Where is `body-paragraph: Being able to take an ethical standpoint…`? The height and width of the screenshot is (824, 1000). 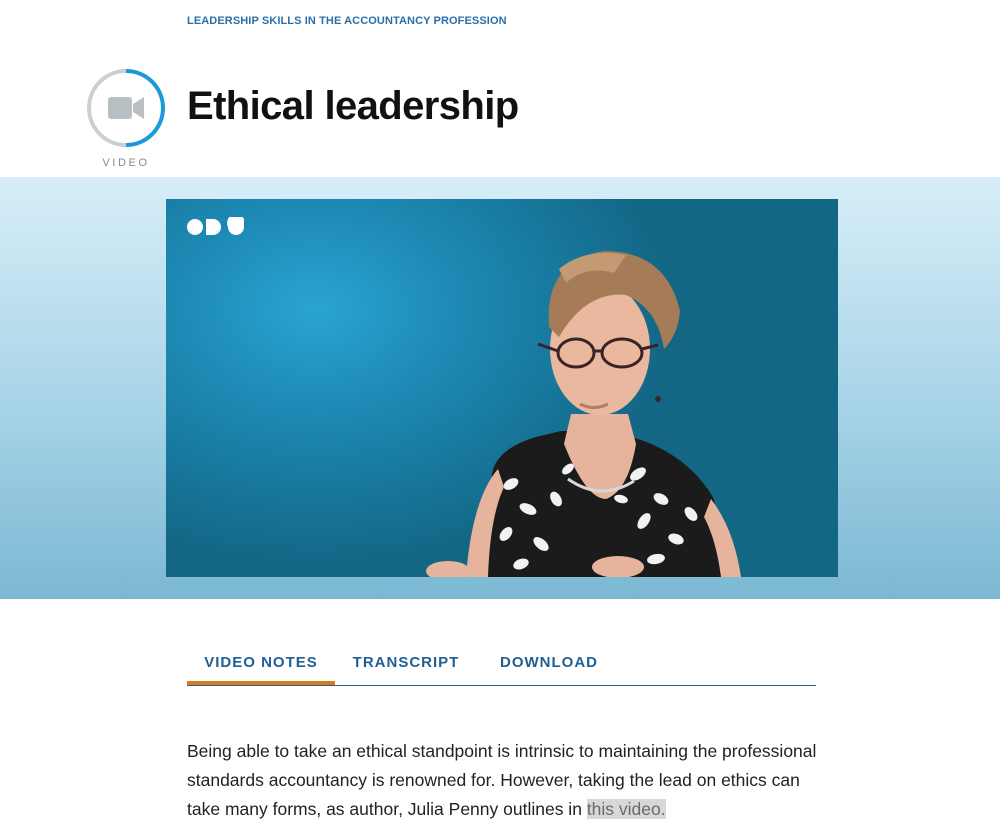 body-paragraph: Being able to take an ethical standpoint… is located at coordinates (502, 780).